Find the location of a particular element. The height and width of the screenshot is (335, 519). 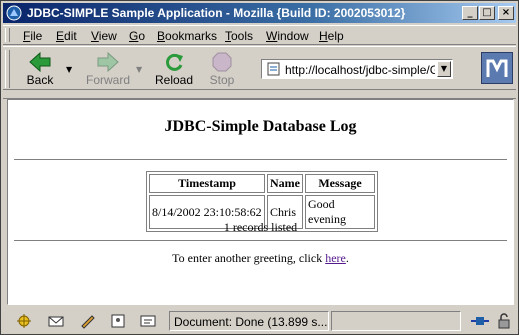

navigator-icon is located at coordinates (24, 321).